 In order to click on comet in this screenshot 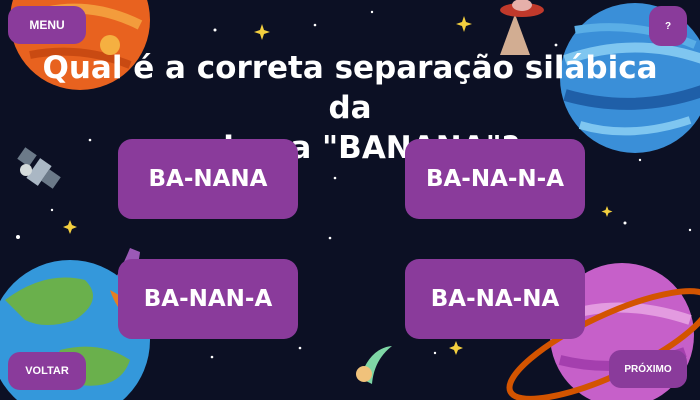, I will do `click(374, 365)`.